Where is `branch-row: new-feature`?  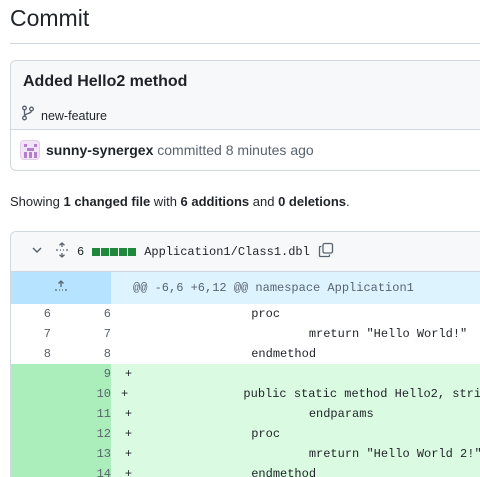
branch-row: new-feature is located at coordinates (64, 115).